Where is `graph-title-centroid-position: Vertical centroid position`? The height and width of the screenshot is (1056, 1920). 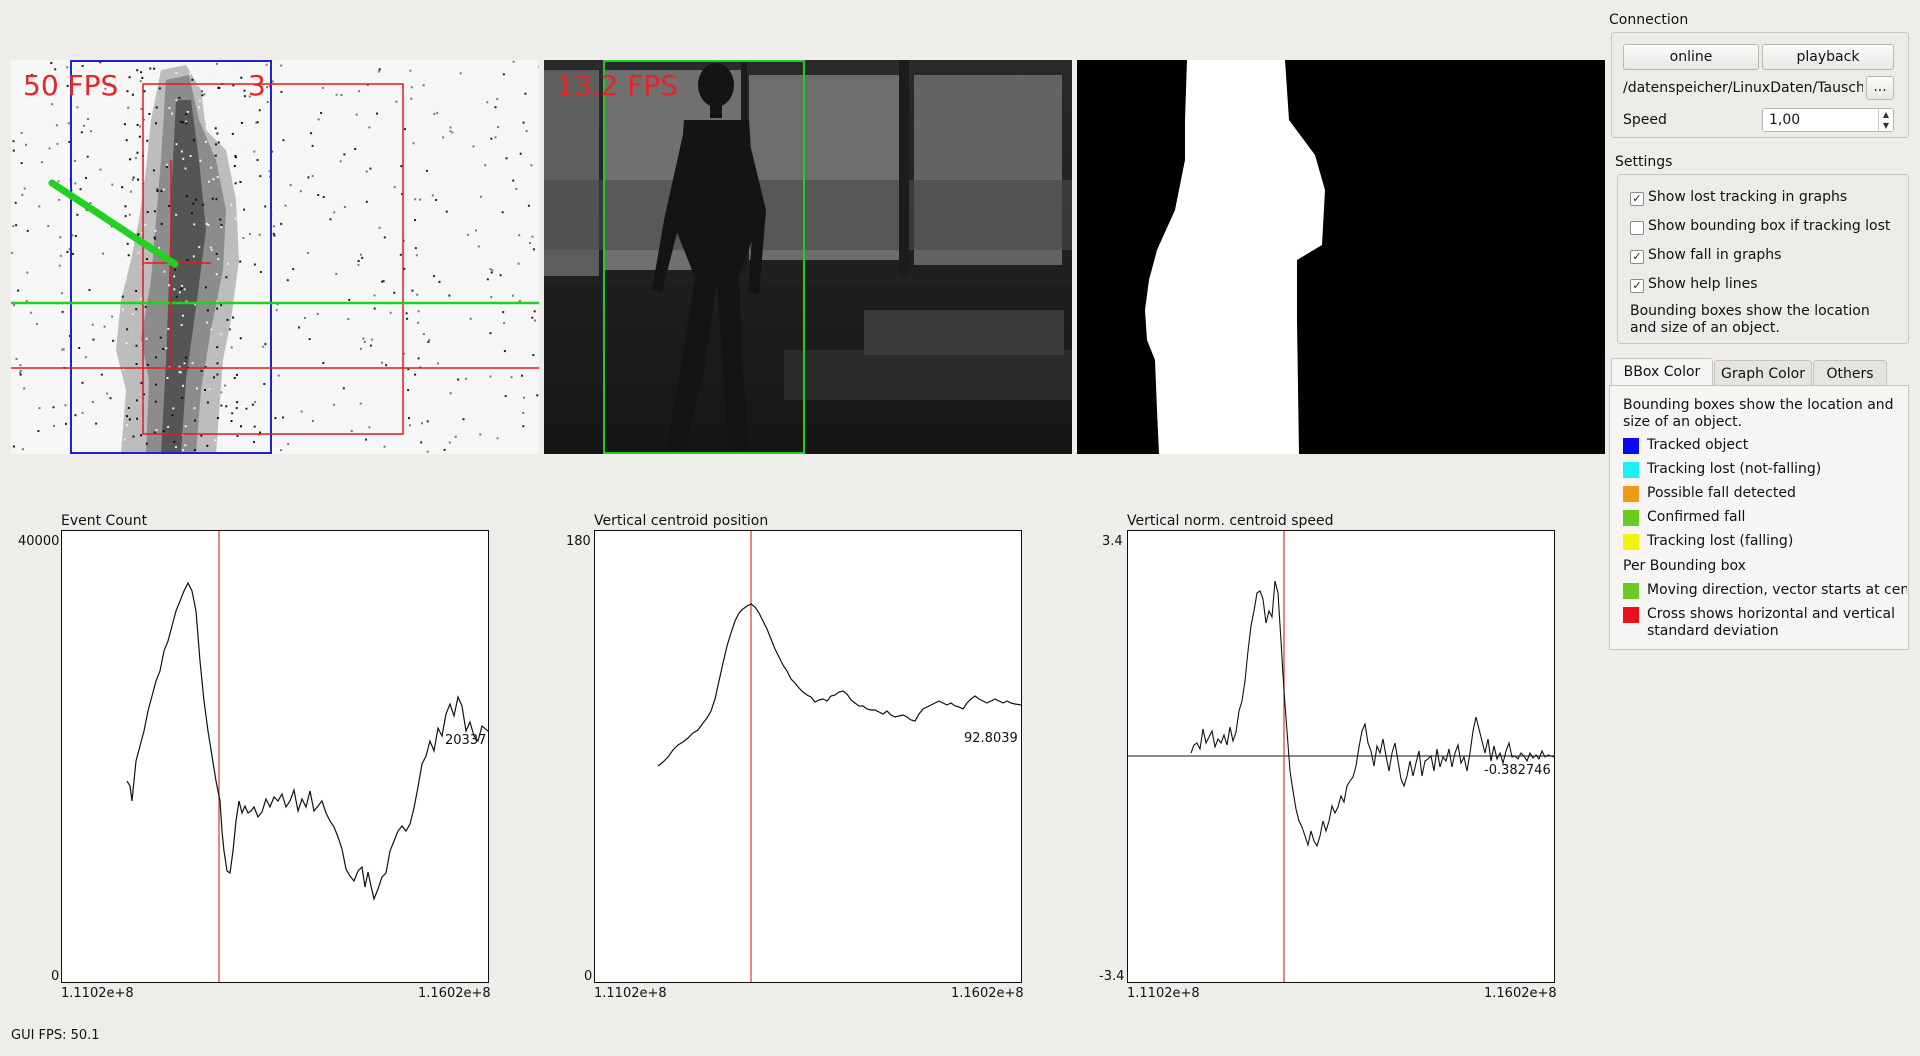 graph-title-centroid-position: Vertical centroid position is located at coordinates (681, 521).